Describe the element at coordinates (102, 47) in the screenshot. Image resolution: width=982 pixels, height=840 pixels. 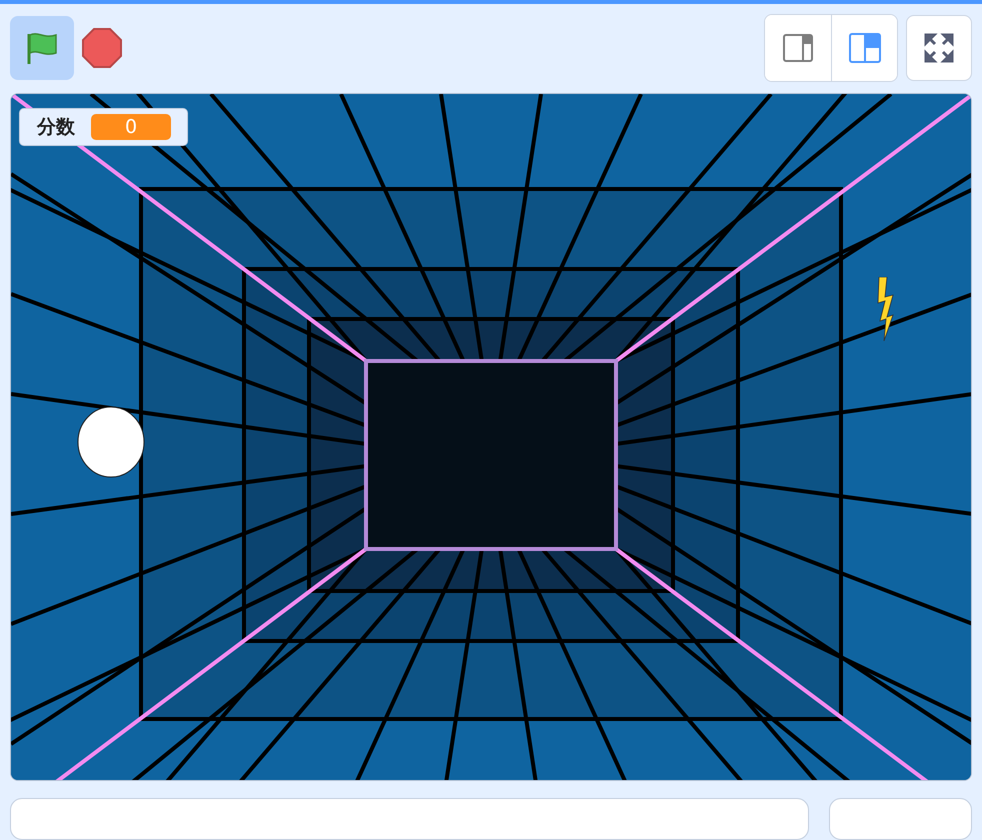
I see `stop-icon` at that location.